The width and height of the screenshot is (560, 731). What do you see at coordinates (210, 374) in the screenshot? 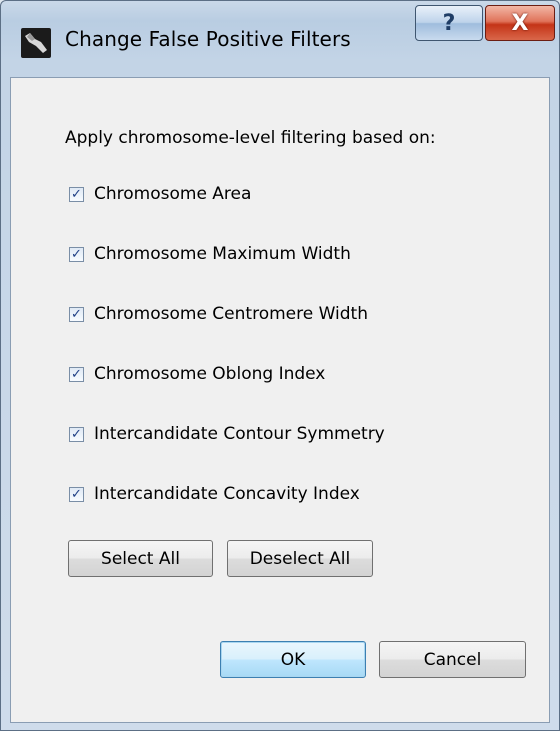
I see `checkbox-label: Chromosome Oblong Index` at bounding box center [210, 374].